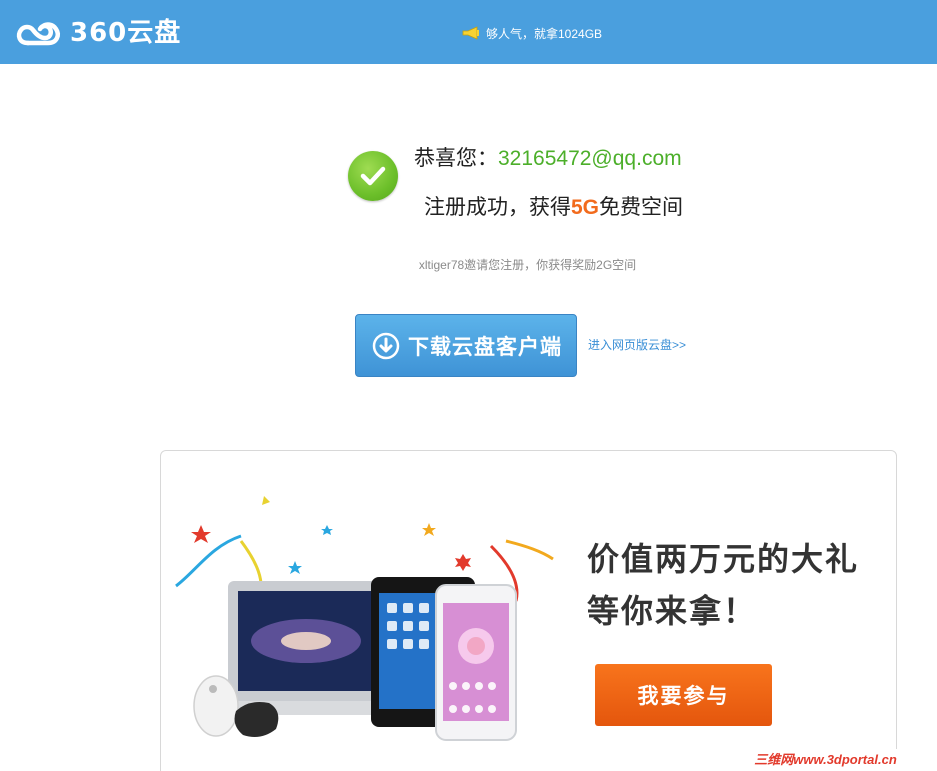 This screenshot has height=771, width=937. What do you see at coordinates (641, 207) in the screenshot?
I see `reg-suffix: 免费空间` at bounding box center [641, 207].